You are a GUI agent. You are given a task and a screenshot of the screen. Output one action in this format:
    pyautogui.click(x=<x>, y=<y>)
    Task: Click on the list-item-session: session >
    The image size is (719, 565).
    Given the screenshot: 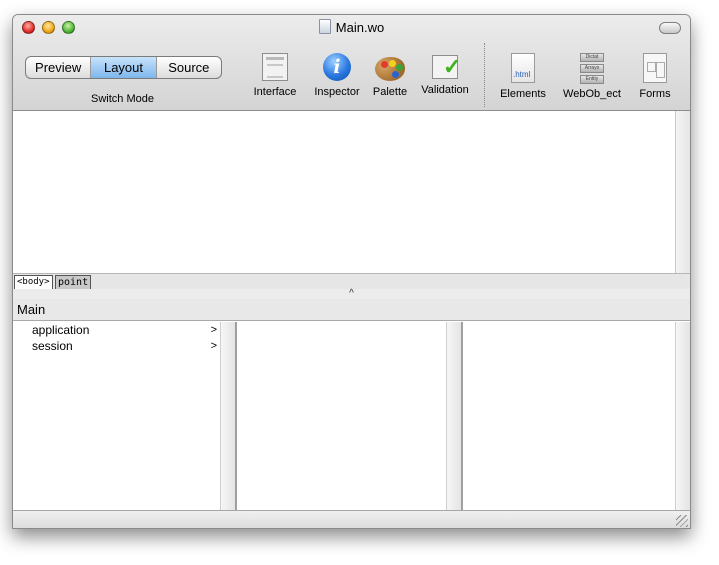 What is the action you would take?
    pyautogui.click(x=124, y=346)
    